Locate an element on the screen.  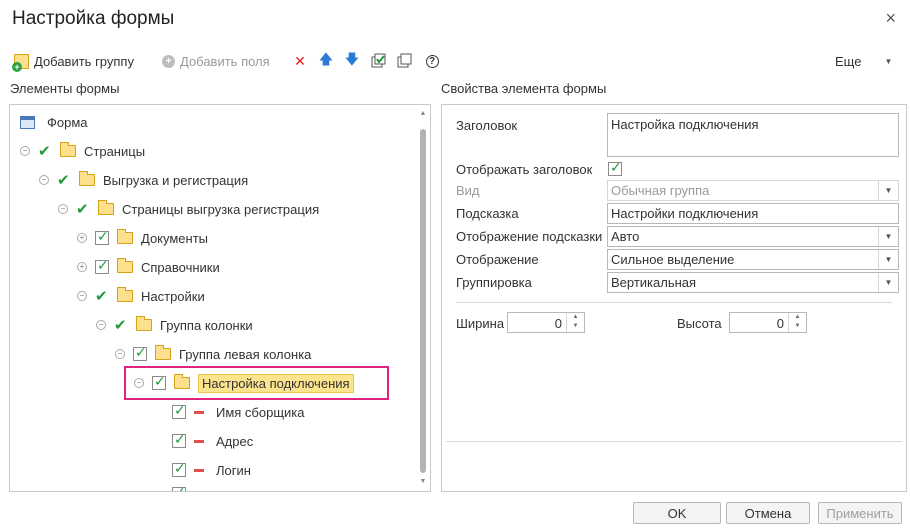
hint-value: Настройки подключения is located at coordinates (685, 213).